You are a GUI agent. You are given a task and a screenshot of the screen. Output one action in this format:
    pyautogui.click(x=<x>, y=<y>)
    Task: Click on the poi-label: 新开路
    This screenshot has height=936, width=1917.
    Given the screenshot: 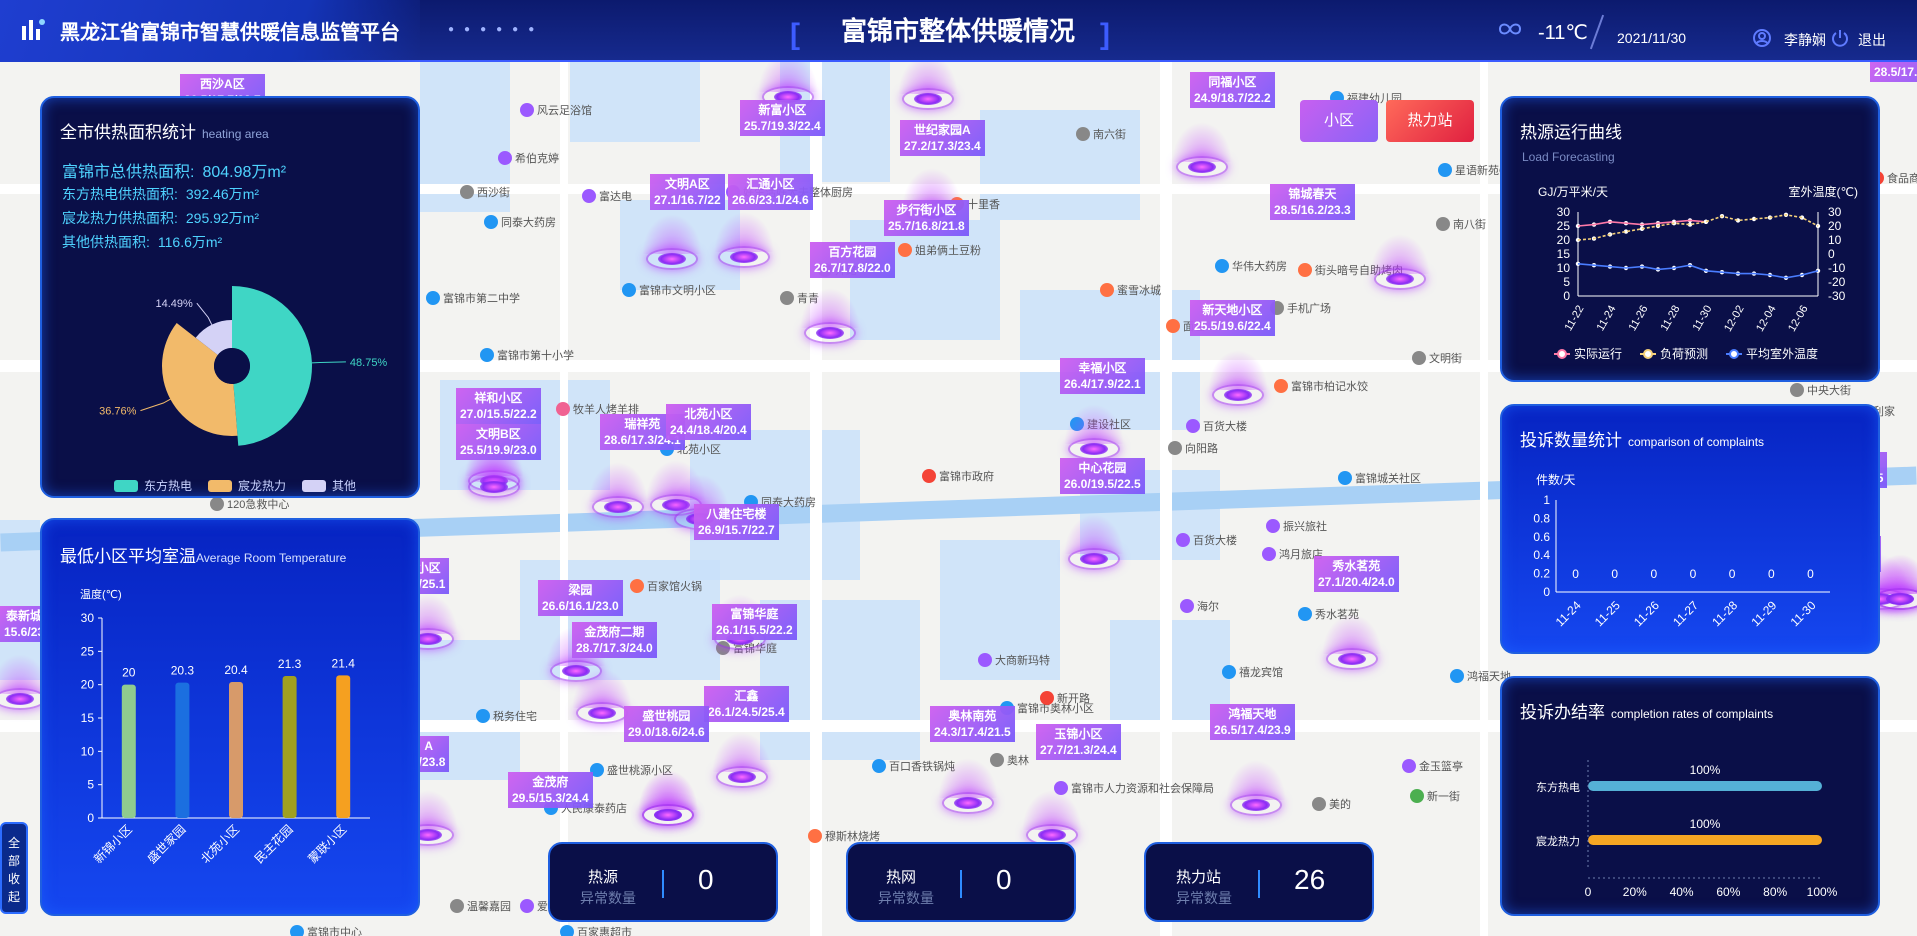 What is the action you would take?
    pyautogui.click(x=1073, y=699)
    